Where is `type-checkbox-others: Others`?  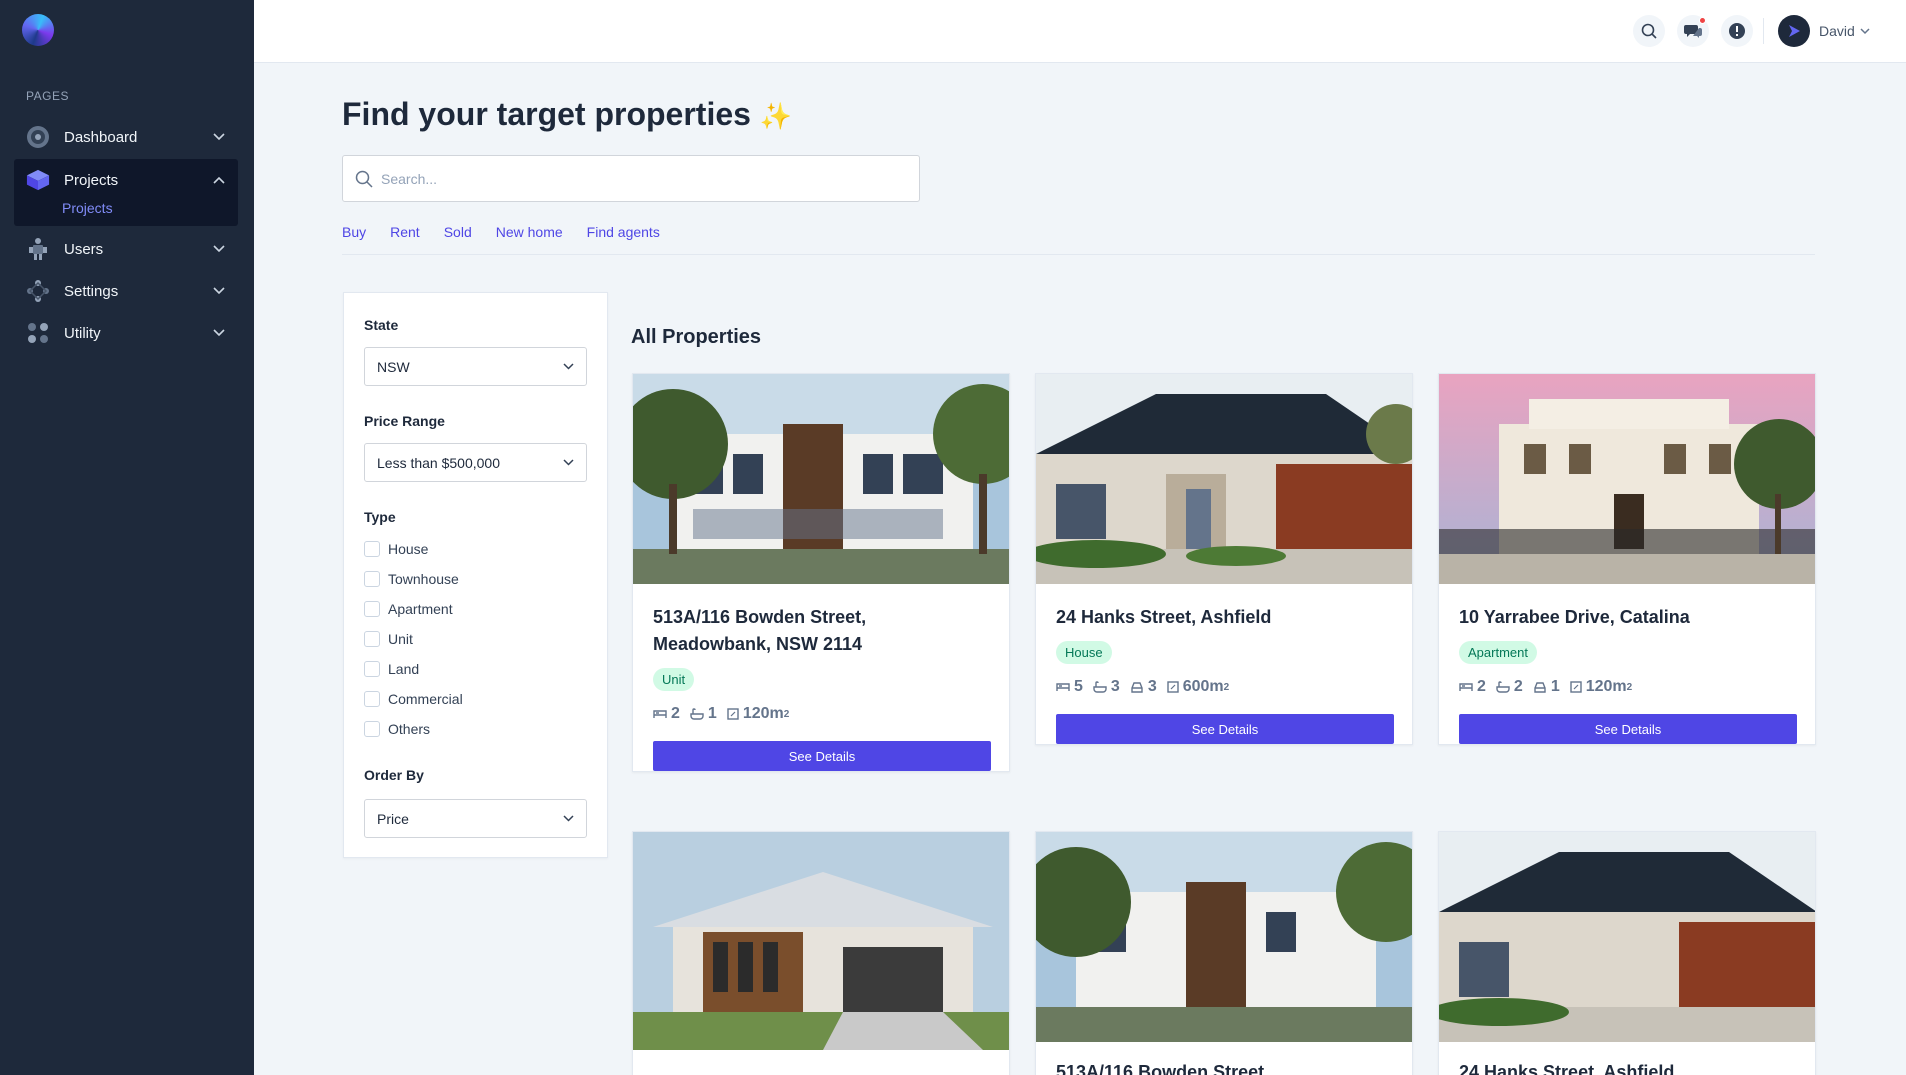 type-checkbox-others: Others is located at coordinates (397, 729).